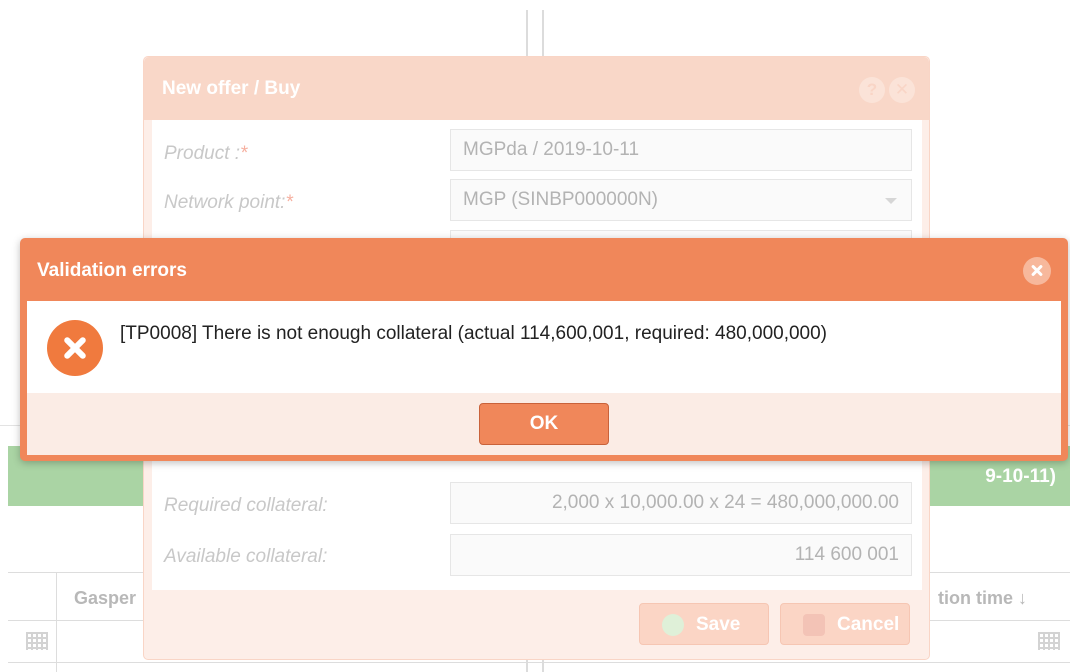  Describe the element at coordinates (225, 202) in the screenshot. I see `network-point-label-text: Network point:` at that location.